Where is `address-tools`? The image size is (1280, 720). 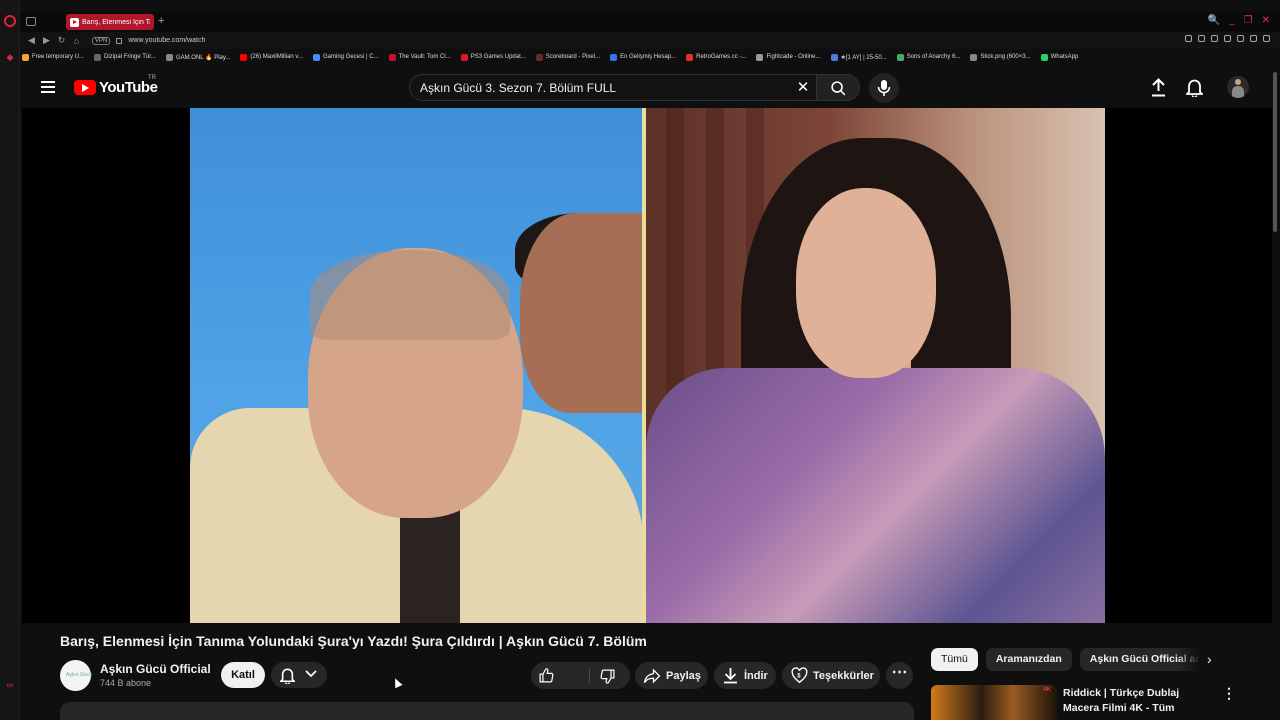
address-tools is located at coordinates (1227, 38).